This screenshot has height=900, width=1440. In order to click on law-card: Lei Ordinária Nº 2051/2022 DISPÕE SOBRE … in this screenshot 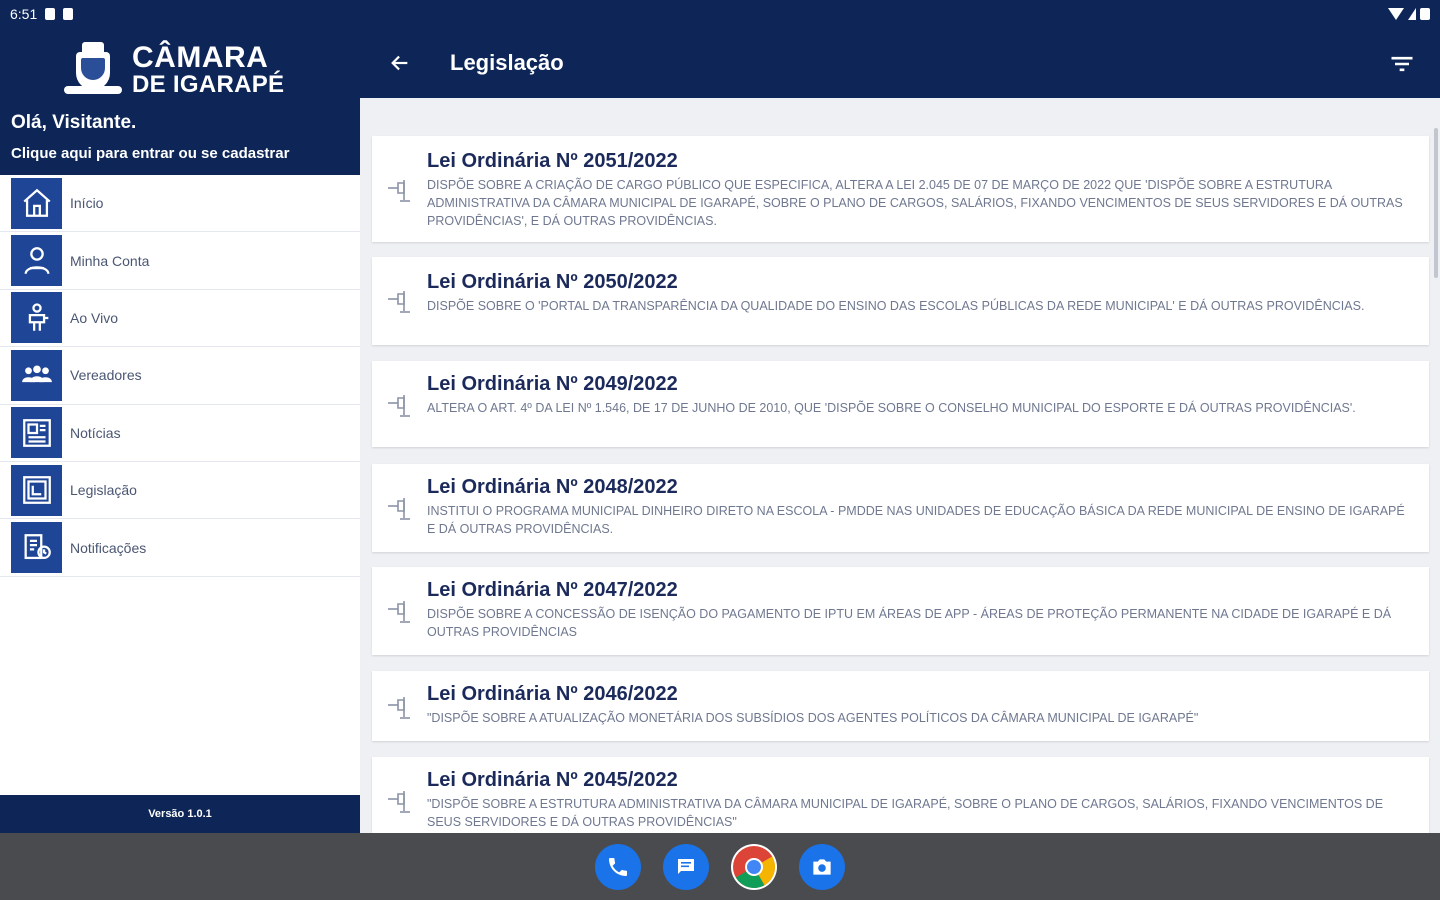, I will do `click(900, 189)`.